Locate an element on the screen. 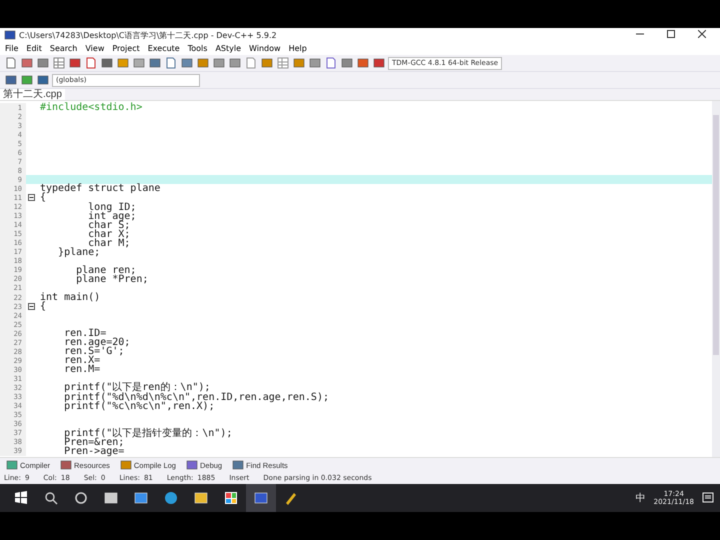 The height and width of the screenshot is (540, 720). circle-icon is located at coordinates (81, 498).